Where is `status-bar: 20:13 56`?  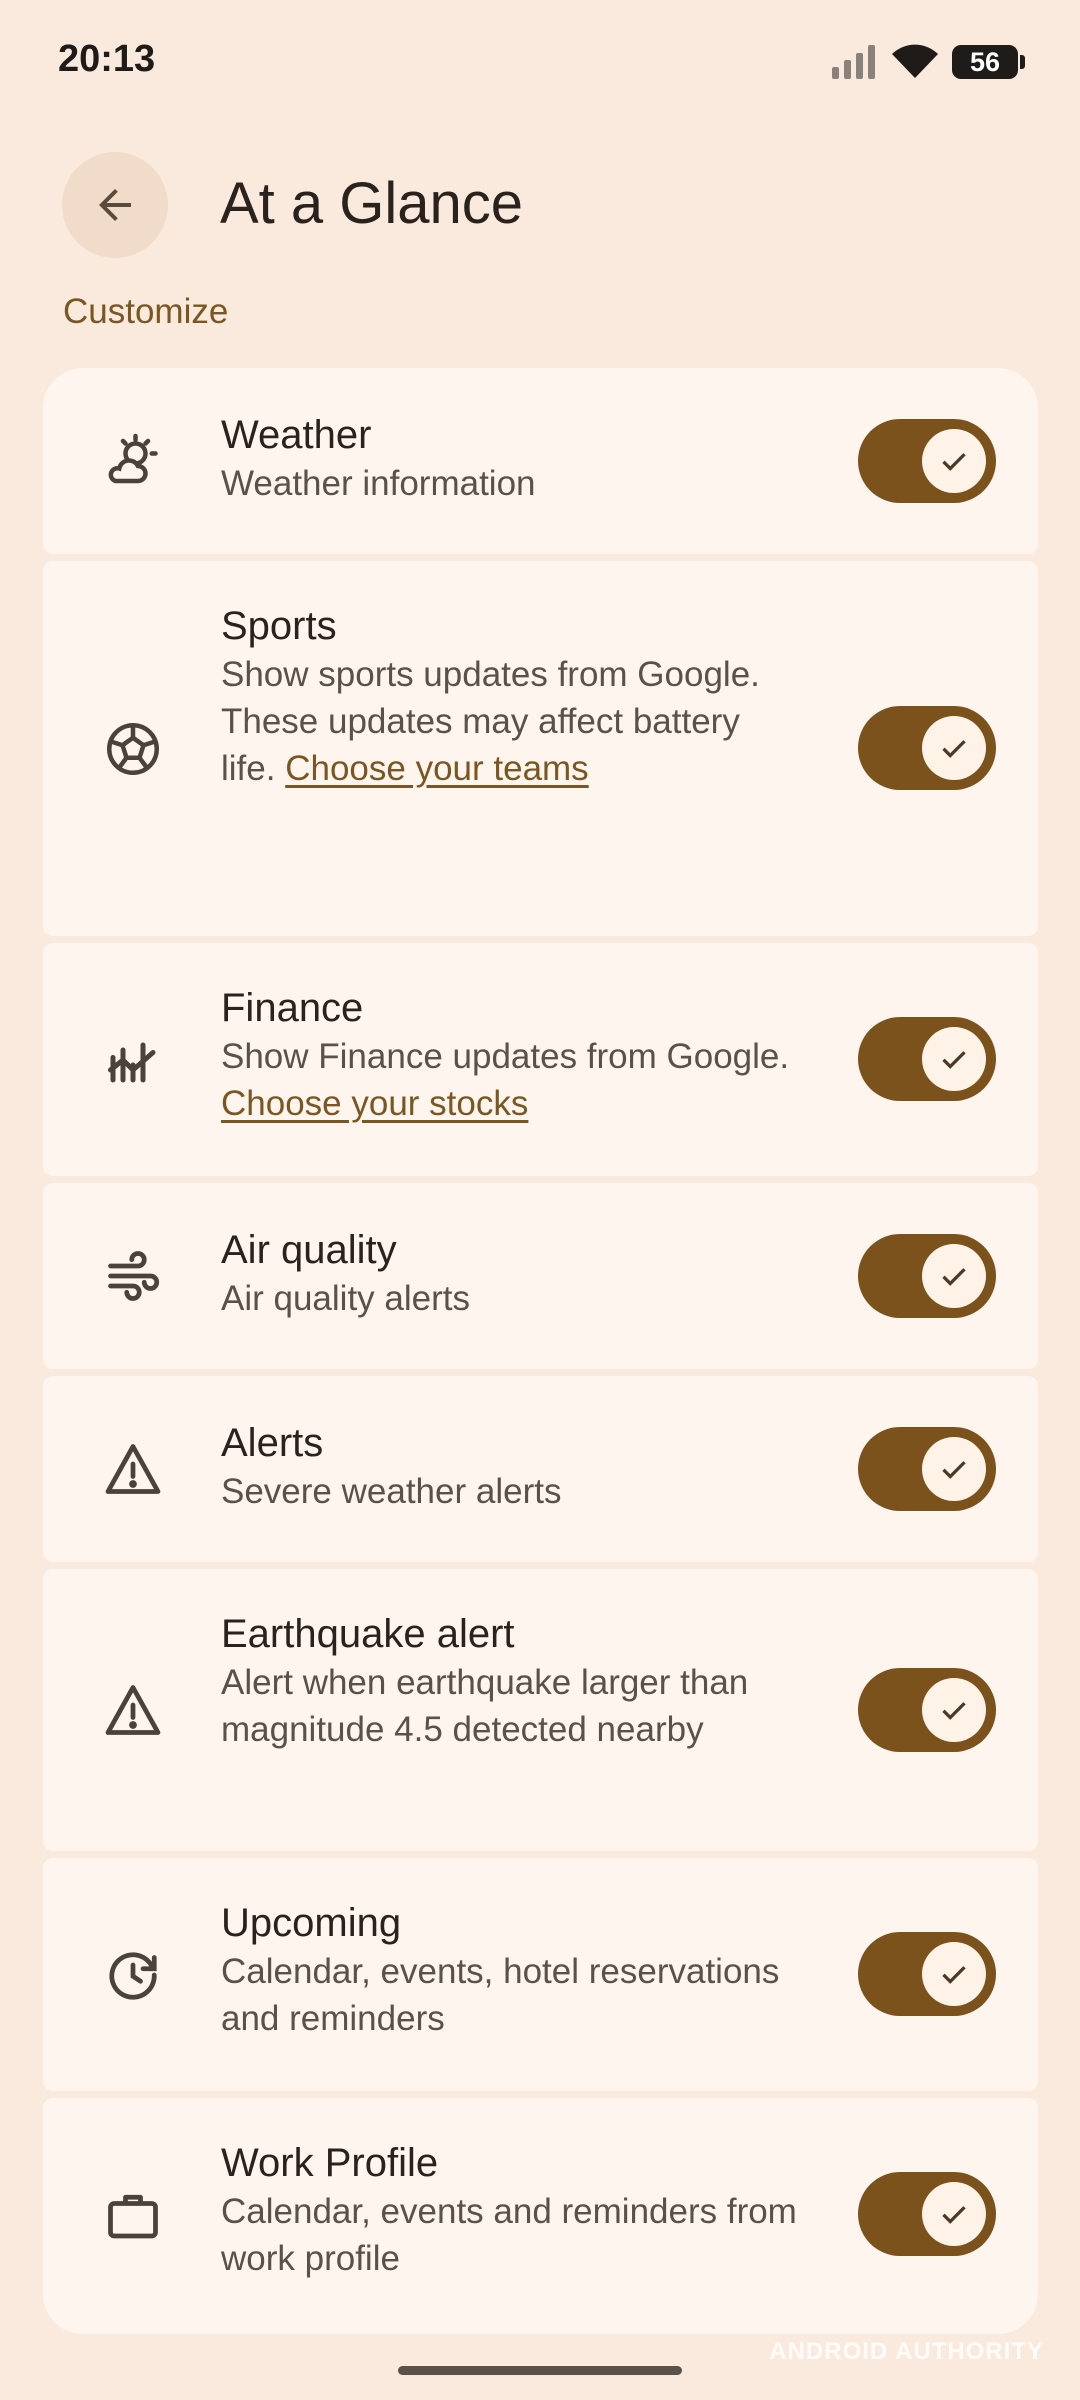 status-bar: 20:13 56 is located at coordinates (540, 65).